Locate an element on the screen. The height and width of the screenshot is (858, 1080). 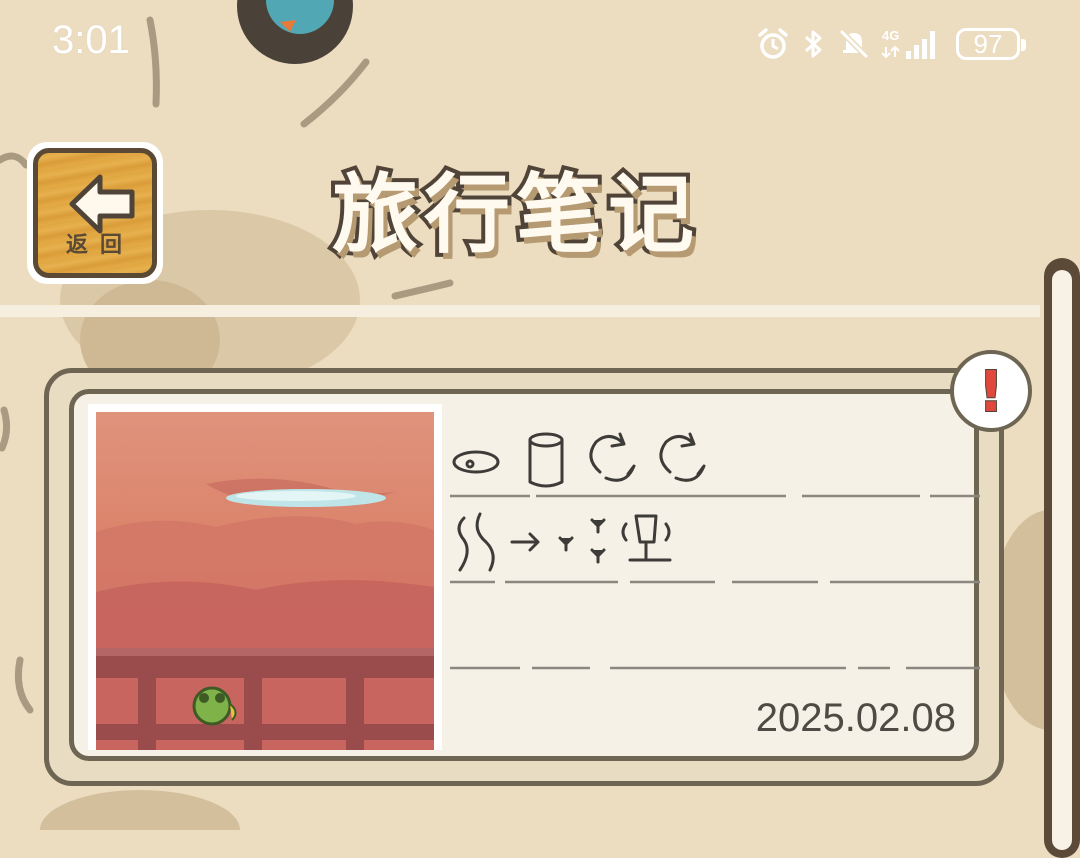
scribble-icon-arrow is located at coordinates (525, 542).